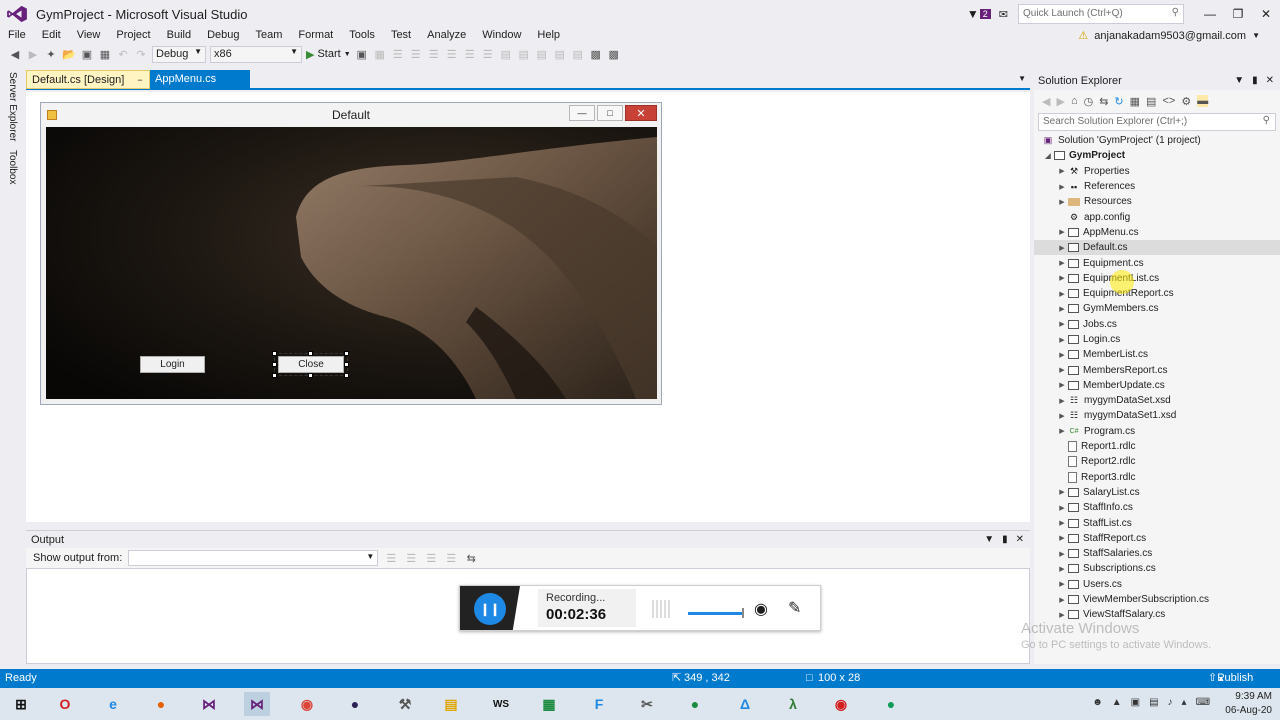 This screenshot has width=1280, height=720. Describe the element at coordinates (1157, 599) in the screenshot. I see `tree-item: ▶ ViewMemberSubscription.cs` at that location.